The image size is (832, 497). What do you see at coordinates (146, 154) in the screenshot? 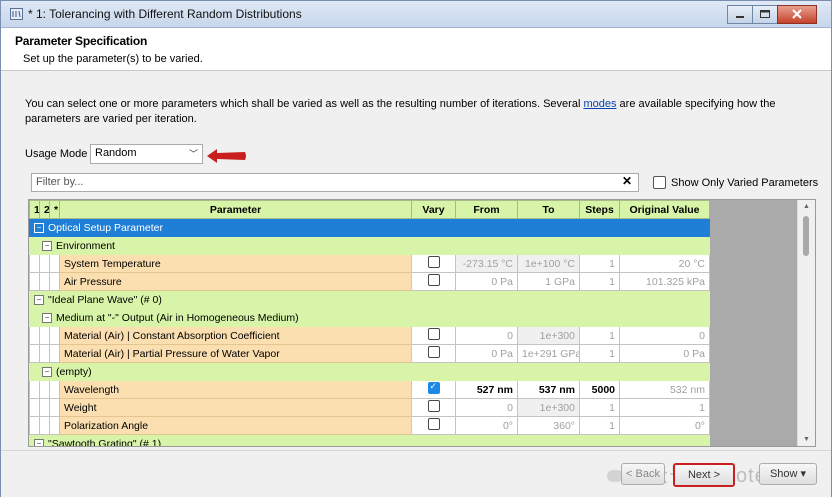
I see `usage-mode-select: Random ﹀` at bounding box center [146, 154].